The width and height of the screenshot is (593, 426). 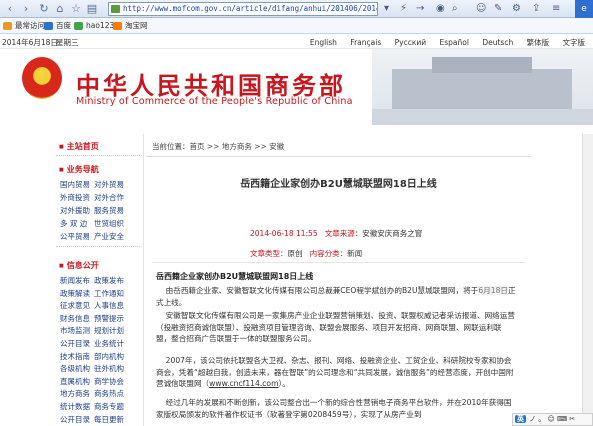 I want to click on user-icon: ☺, so click(x=481, y=9).